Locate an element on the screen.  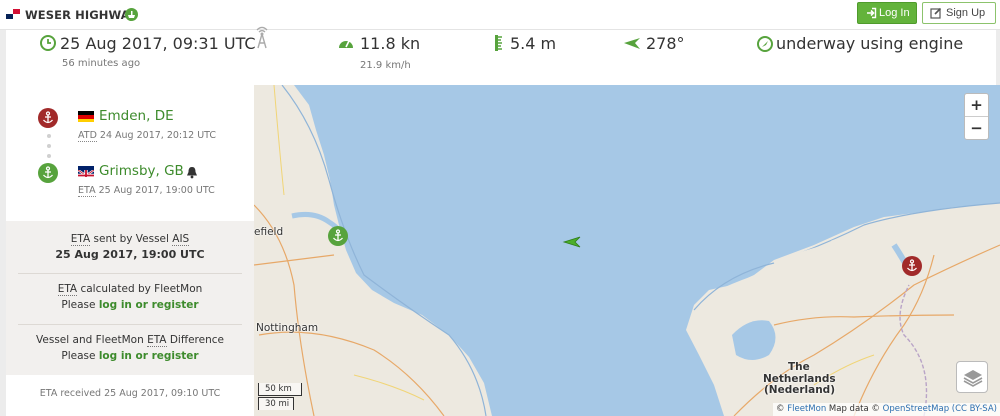
zoom-in-button: + is located at coordinates (976, 105).